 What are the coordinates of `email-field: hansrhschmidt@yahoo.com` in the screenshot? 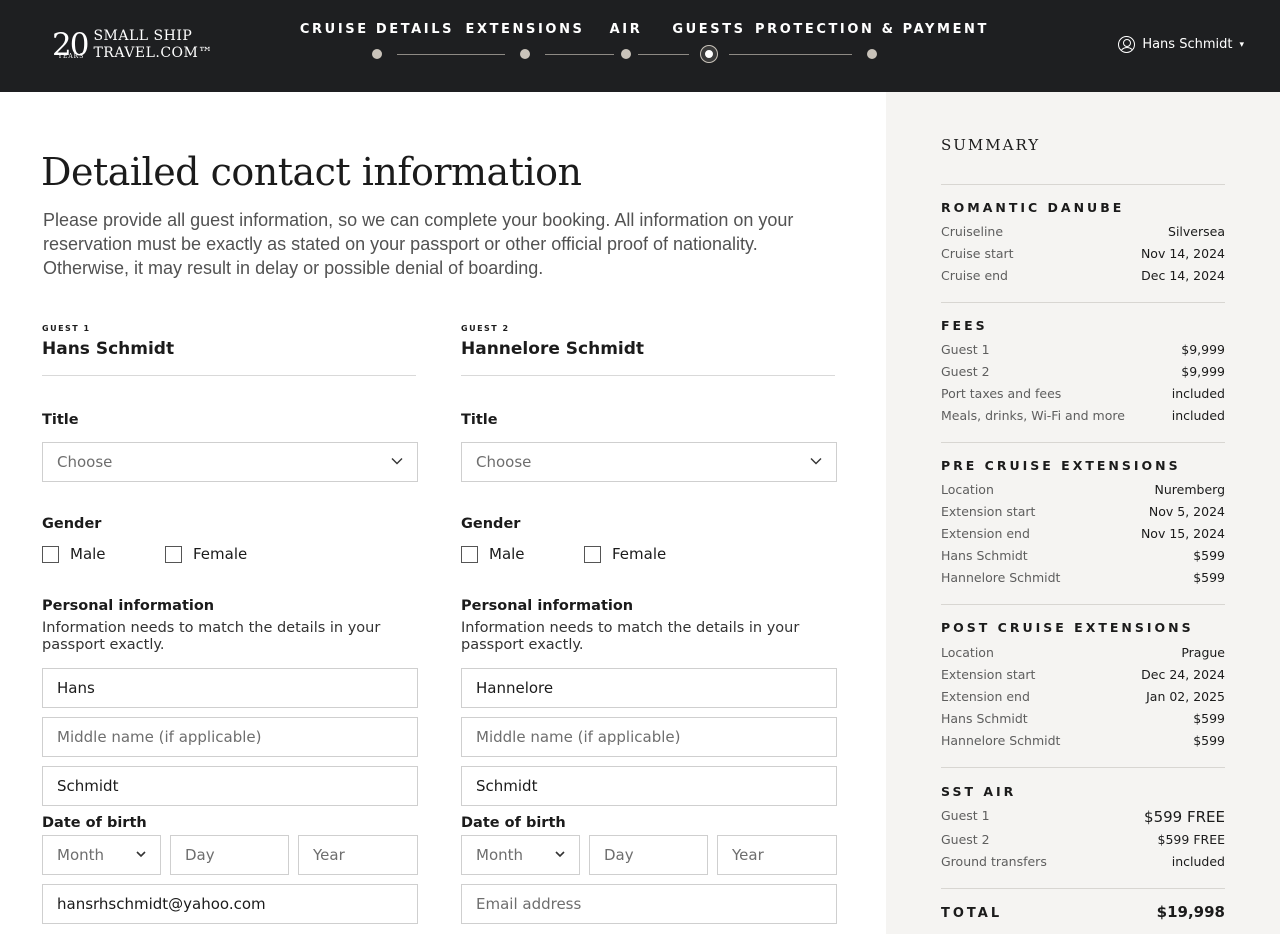 It's located at (230, 904).